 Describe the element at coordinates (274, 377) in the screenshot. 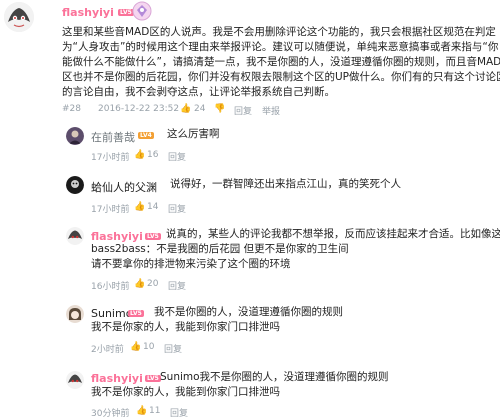

I see `reply-text: Sunimo我不是你圈的人，没道理遵循你圈的规则` at that location.